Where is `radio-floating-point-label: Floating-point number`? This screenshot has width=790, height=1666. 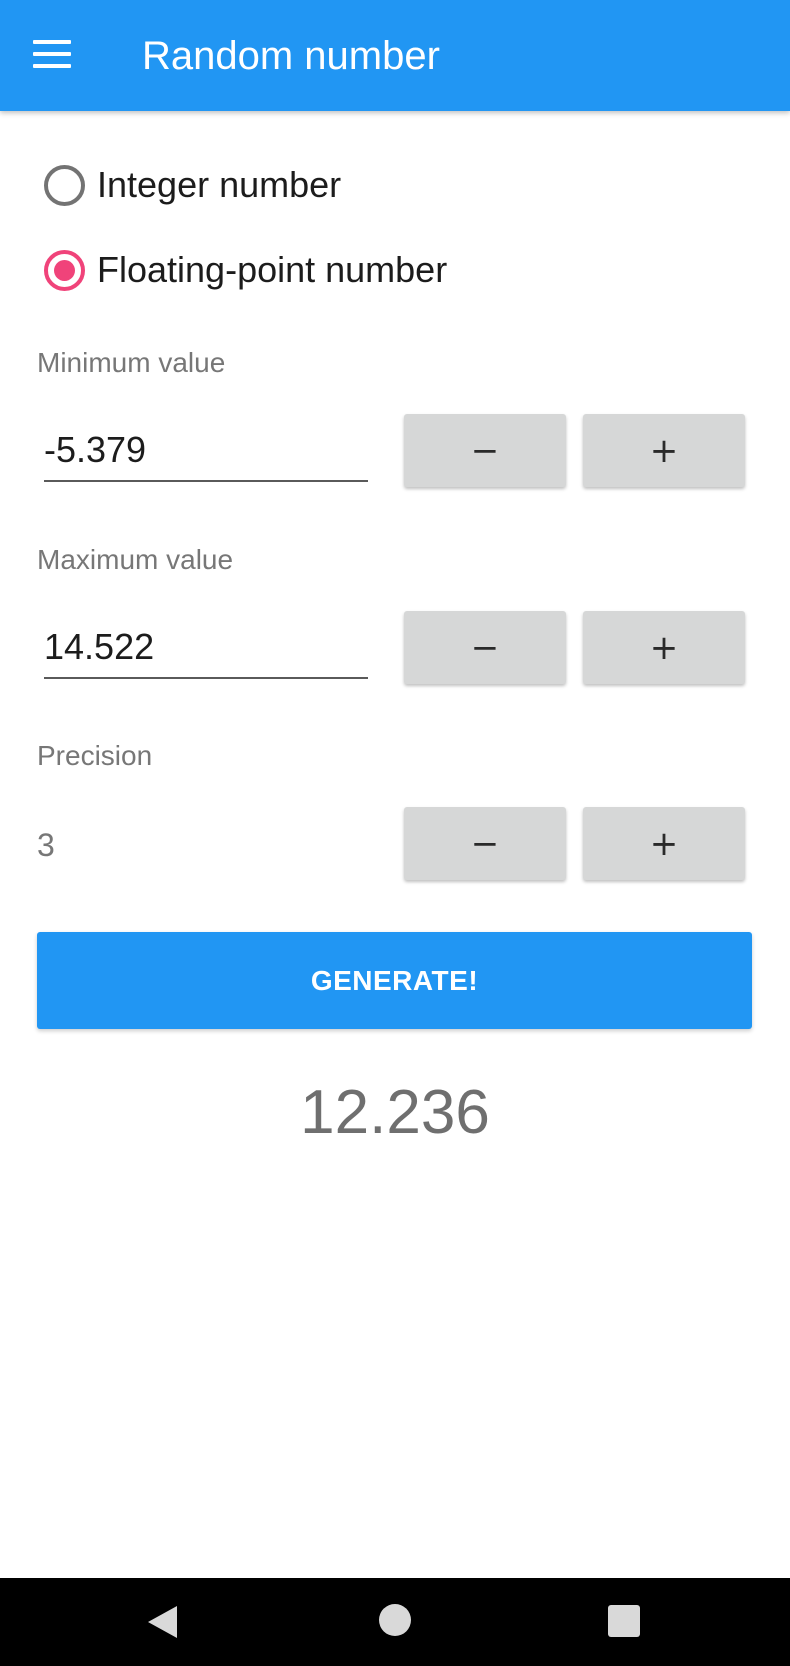
radio-floating-point-label: Floating-point number is located at coordinates (272, 269).